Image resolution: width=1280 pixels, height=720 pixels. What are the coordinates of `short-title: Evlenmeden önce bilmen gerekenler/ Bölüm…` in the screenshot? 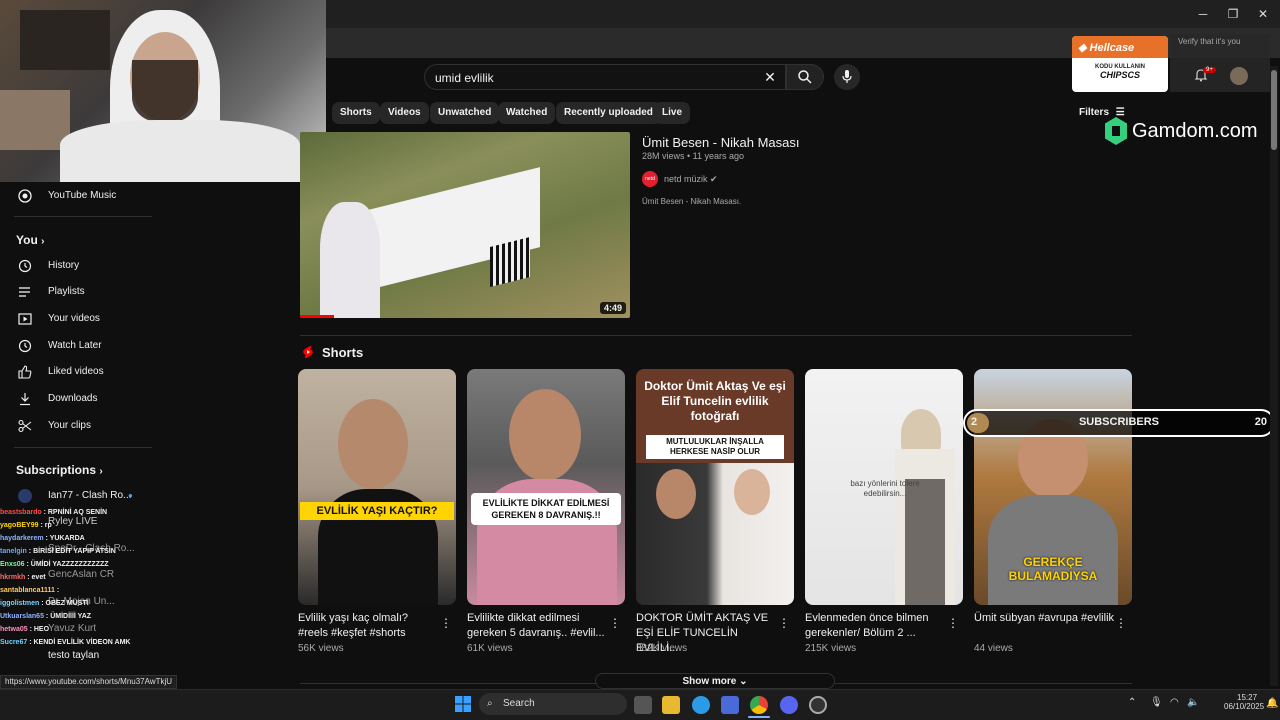 It's located at (875, 626).